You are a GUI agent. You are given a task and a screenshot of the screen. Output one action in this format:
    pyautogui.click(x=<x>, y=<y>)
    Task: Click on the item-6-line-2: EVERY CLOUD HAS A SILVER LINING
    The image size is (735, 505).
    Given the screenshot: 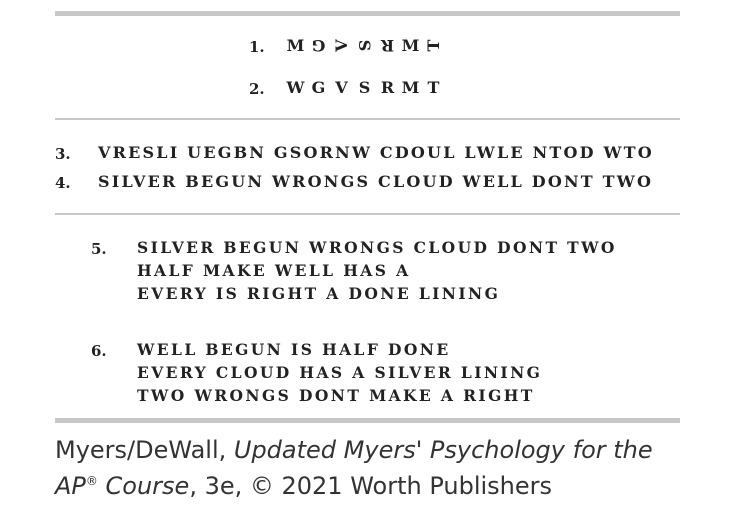 What is the action you would take?
    pyautogui.click(x=340, y=372)
    